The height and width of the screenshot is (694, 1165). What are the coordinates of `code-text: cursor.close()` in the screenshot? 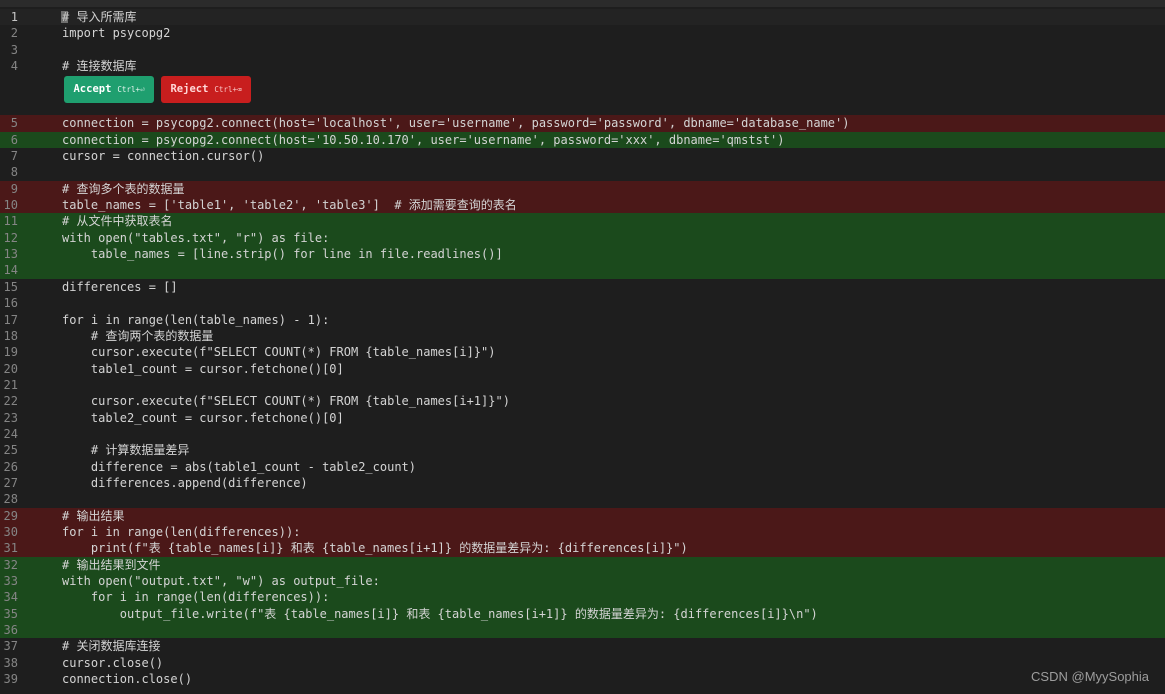 It's located at (613, 663).